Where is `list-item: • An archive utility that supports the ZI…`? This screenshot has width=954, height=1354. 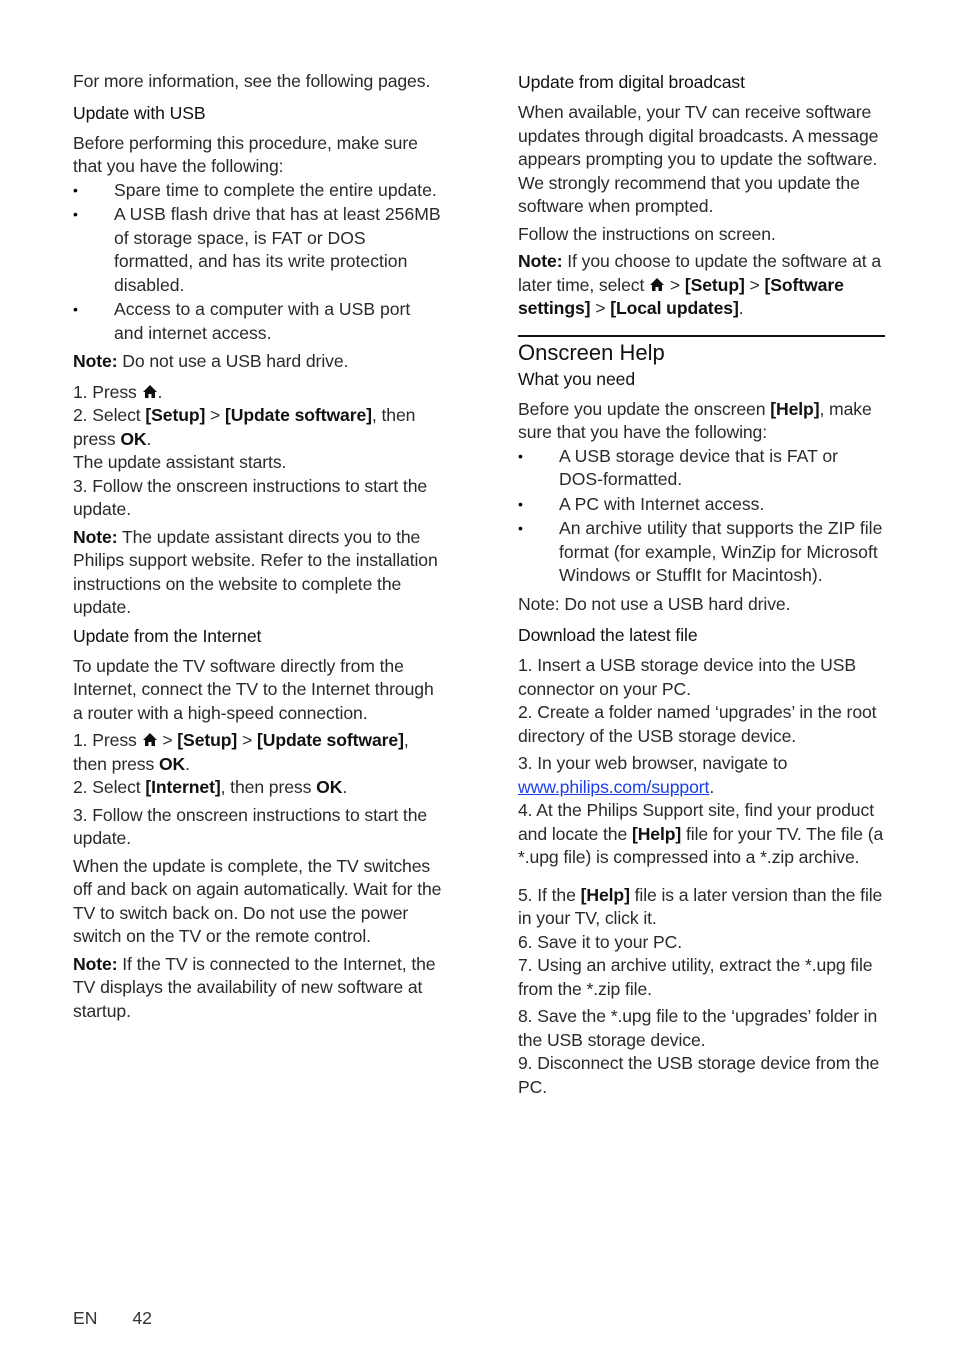 list-item: • An archive utility that supports the ZI… is located at coordinates (700, 551).